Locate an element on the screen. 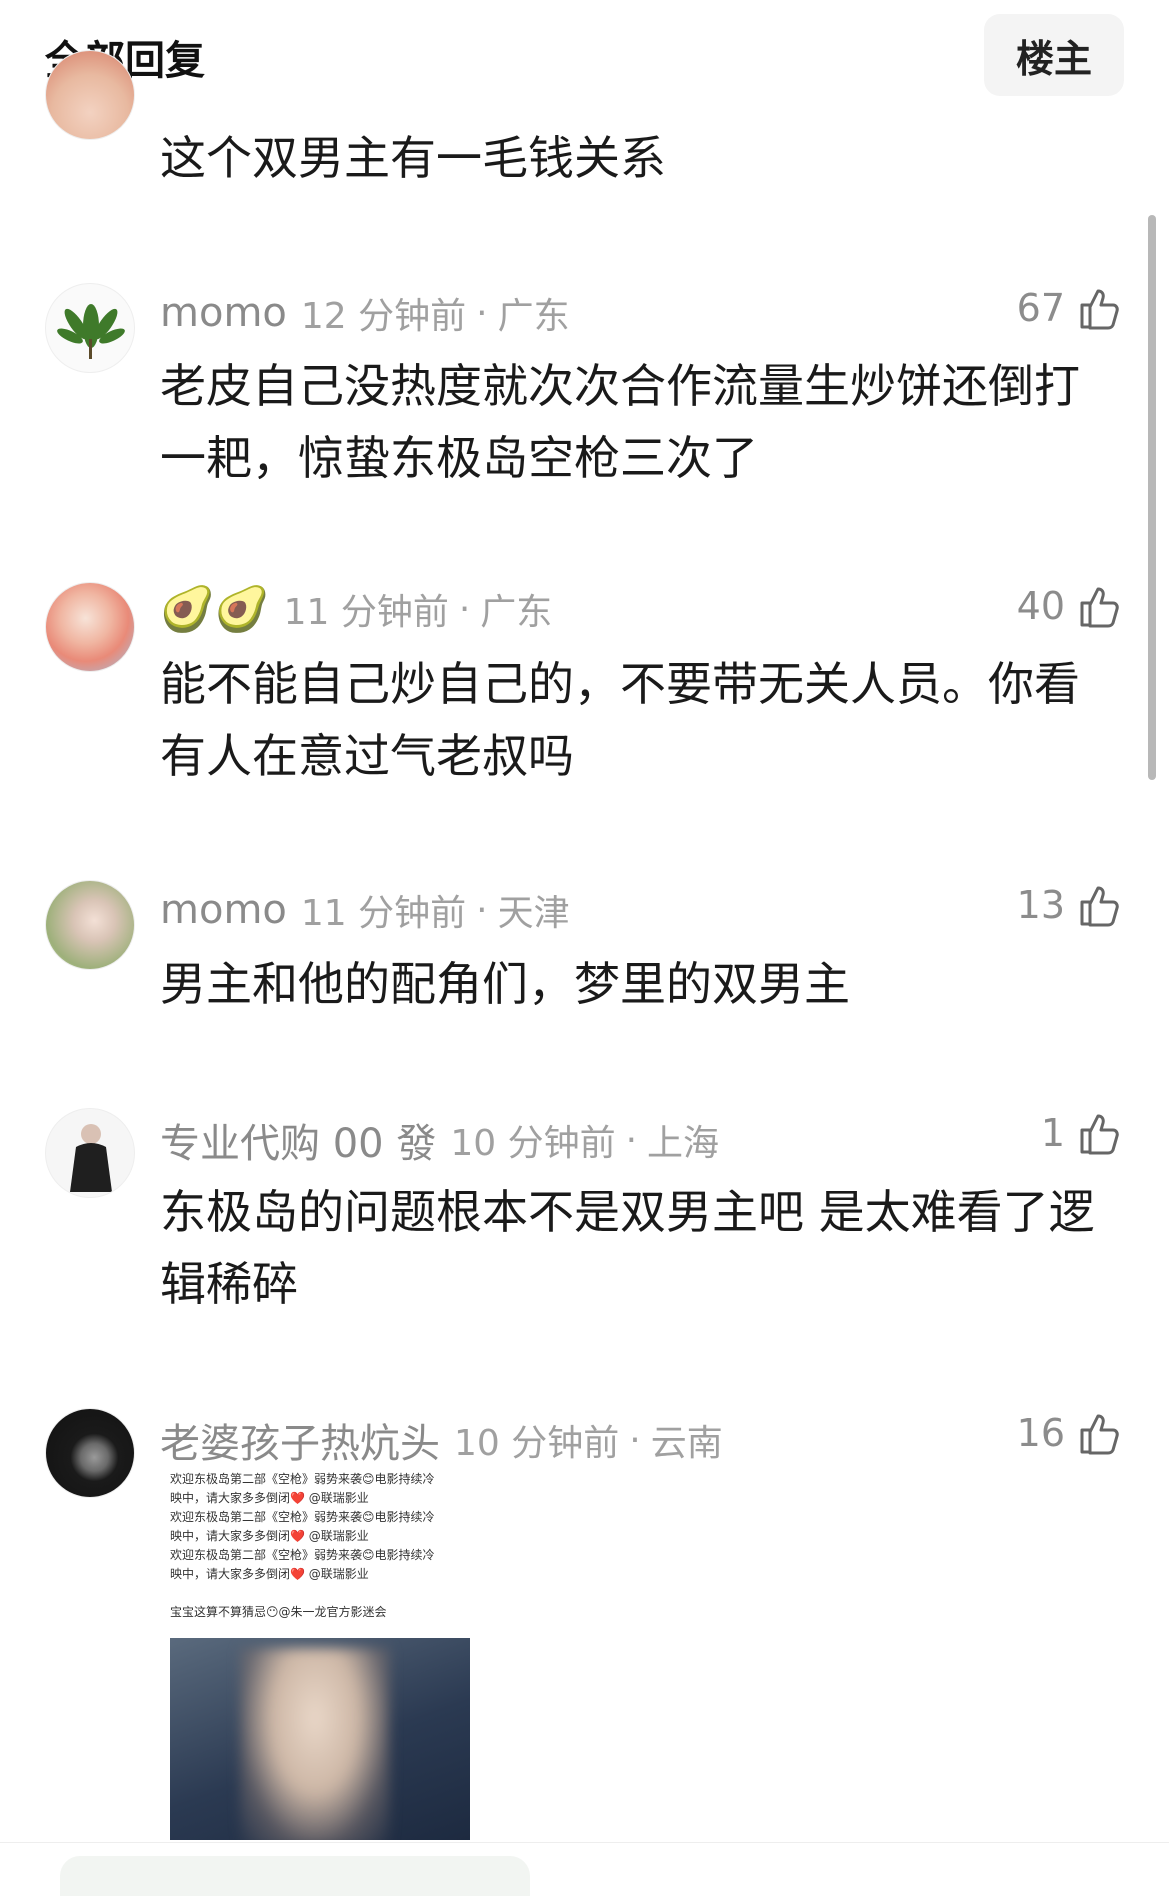 The height and width of the screenshot is (1896, 1169). image-text-line: 宝宝这算不算猜忌😶@朱一龙官方影迷会 is located at coordinates (278, 1612).